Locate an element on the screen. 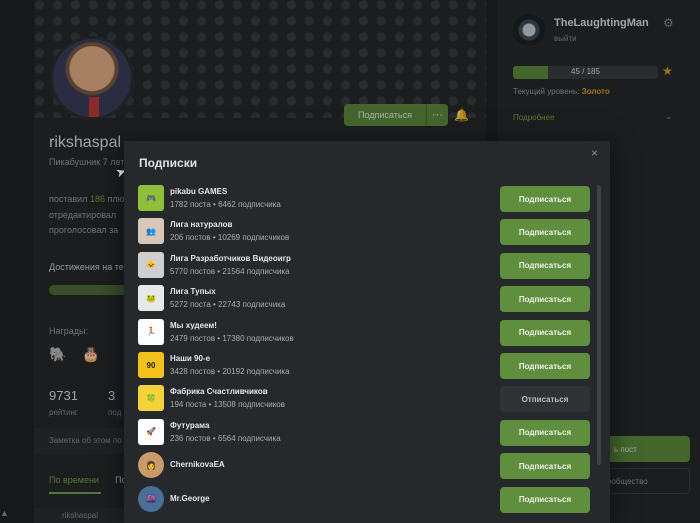 The width and height of the screenshot is (700, 523). community-avatar: 👥 is located at coordinates (151, 231).